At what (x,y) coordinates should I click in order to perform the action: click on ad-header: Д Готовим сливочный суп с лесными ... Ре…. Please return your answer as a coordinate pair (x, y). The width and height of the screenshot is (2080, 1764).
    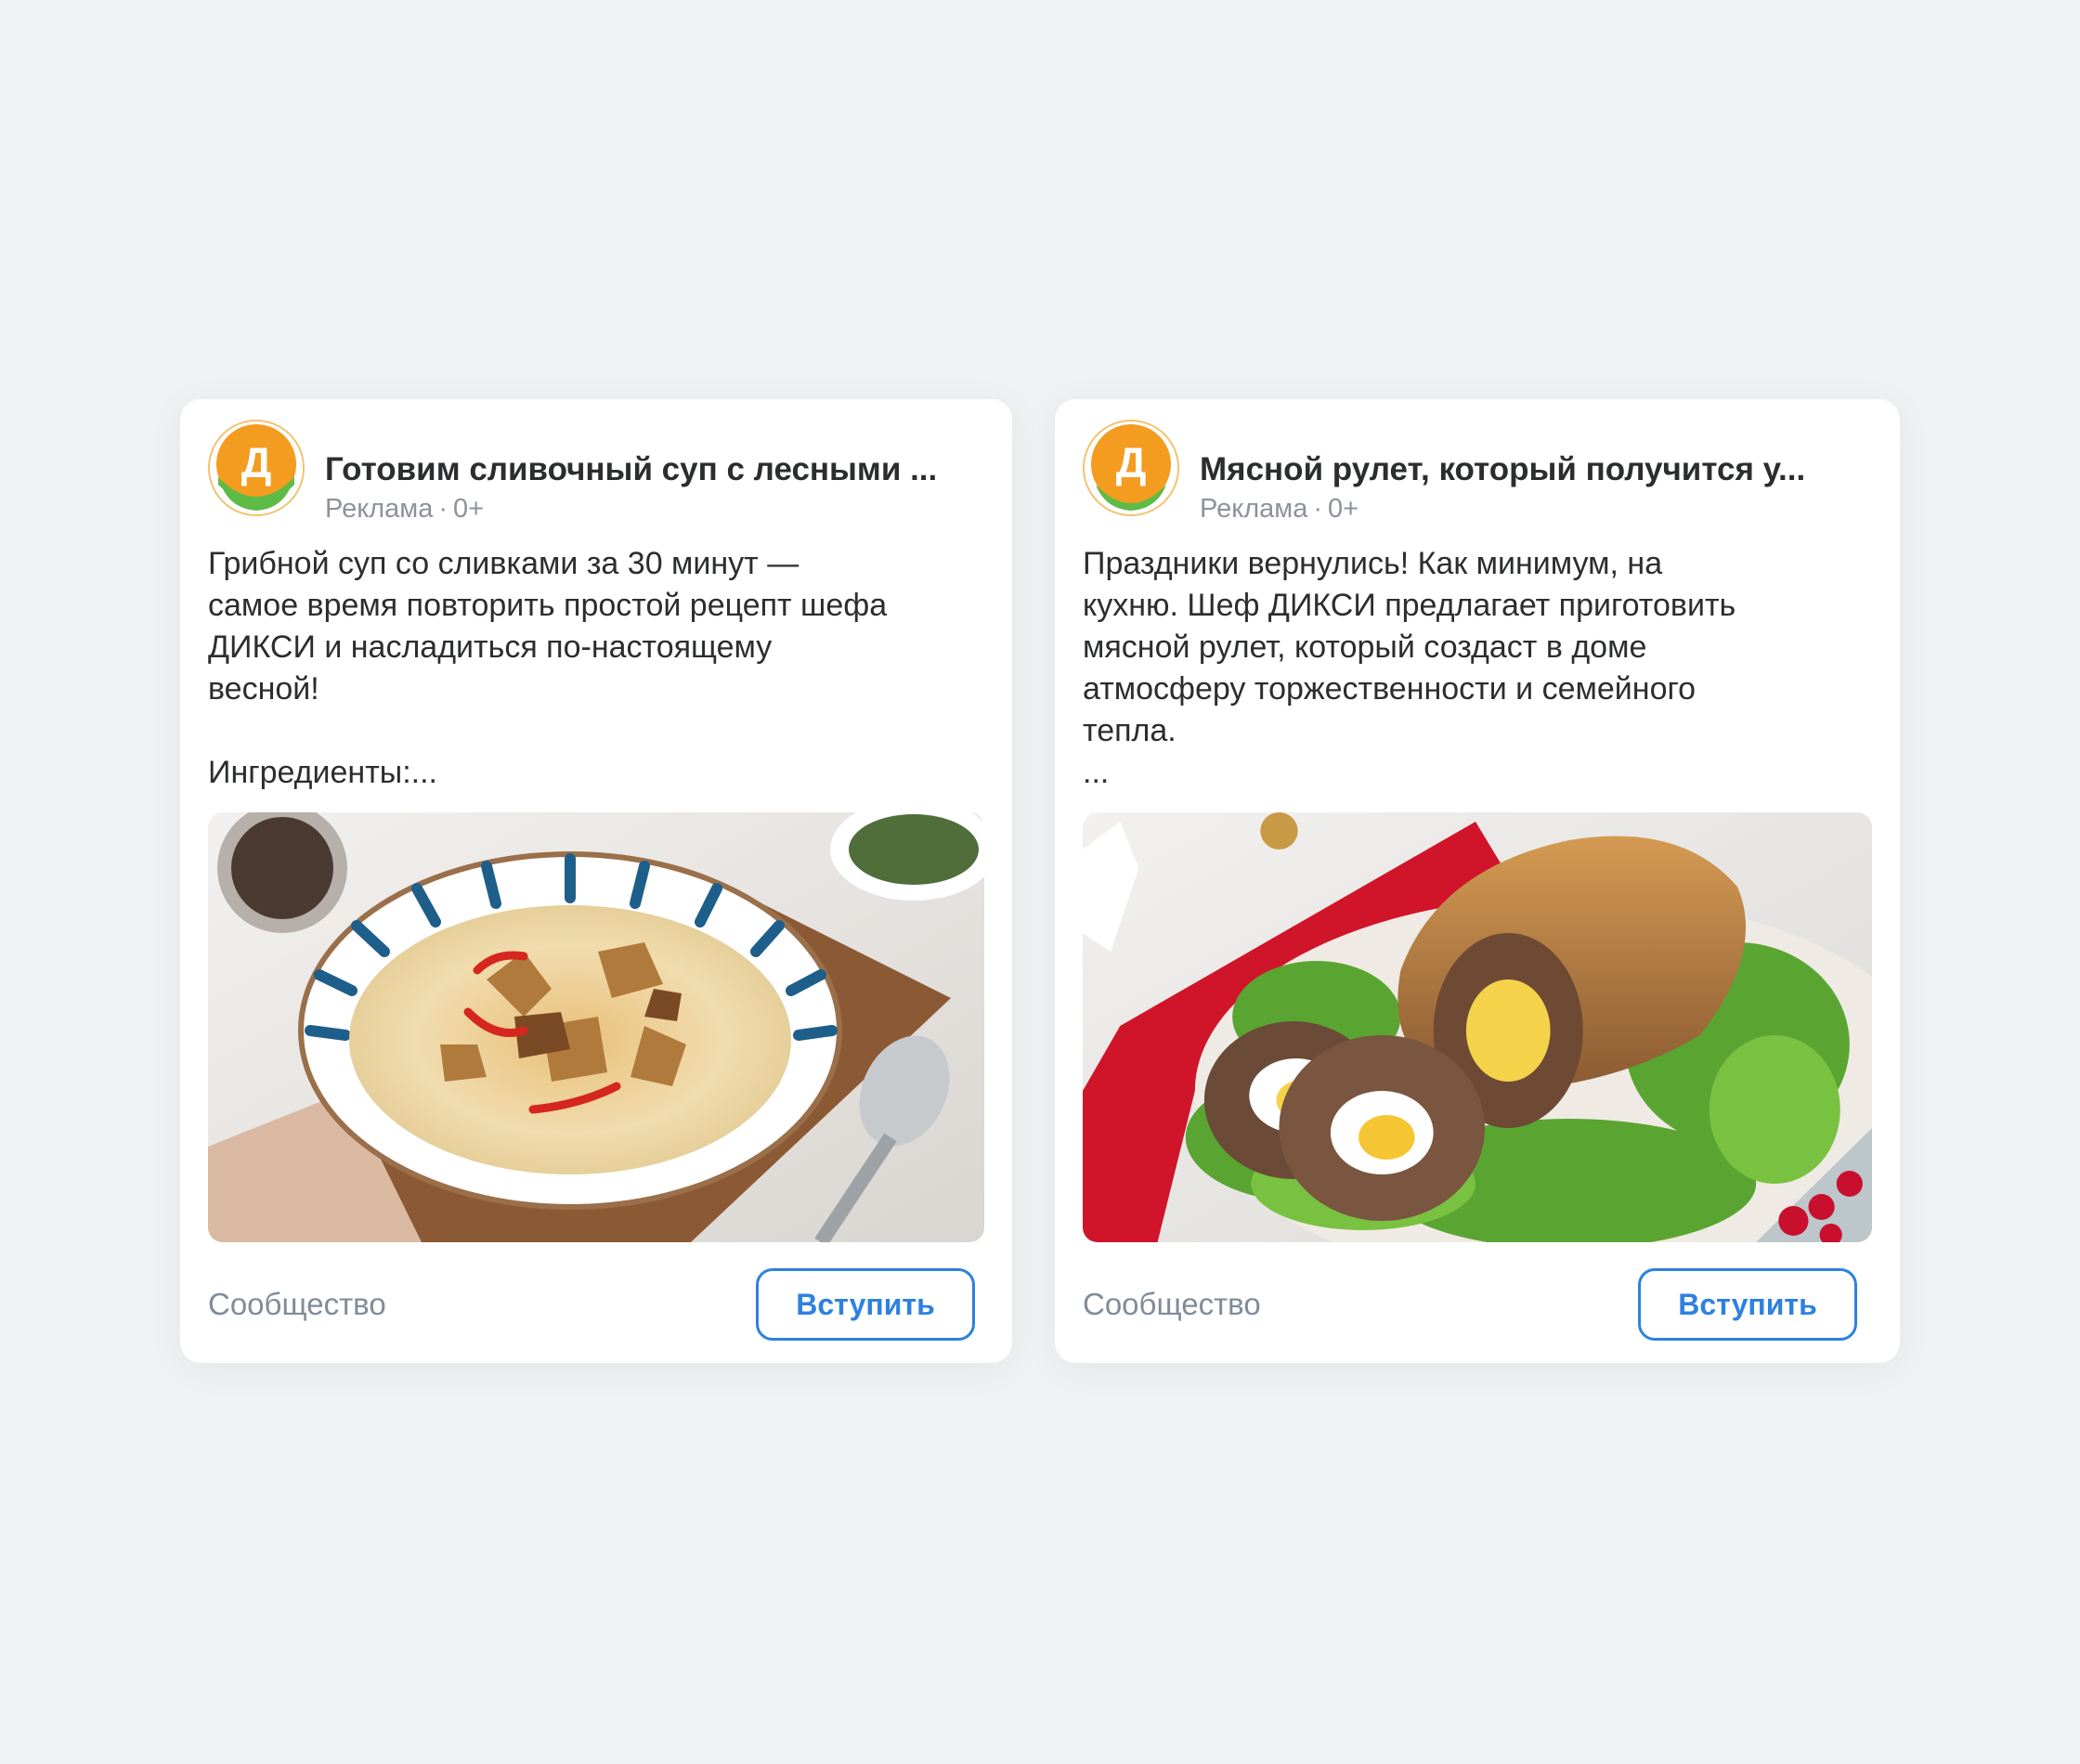
    Looking at the image, I should click on (596, 472).